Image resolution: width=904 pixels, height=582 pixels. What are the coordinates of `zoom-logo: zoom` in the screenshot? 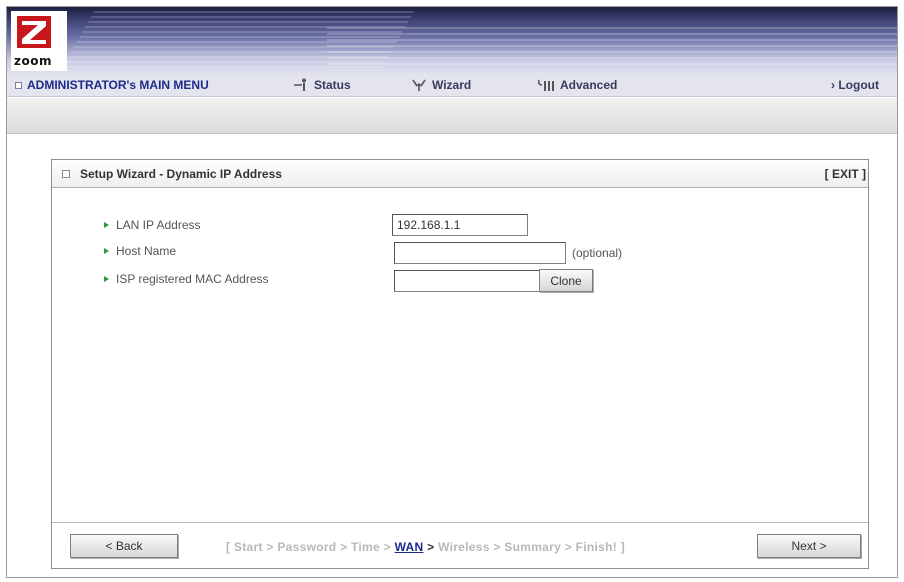 It's located at (39, 41).